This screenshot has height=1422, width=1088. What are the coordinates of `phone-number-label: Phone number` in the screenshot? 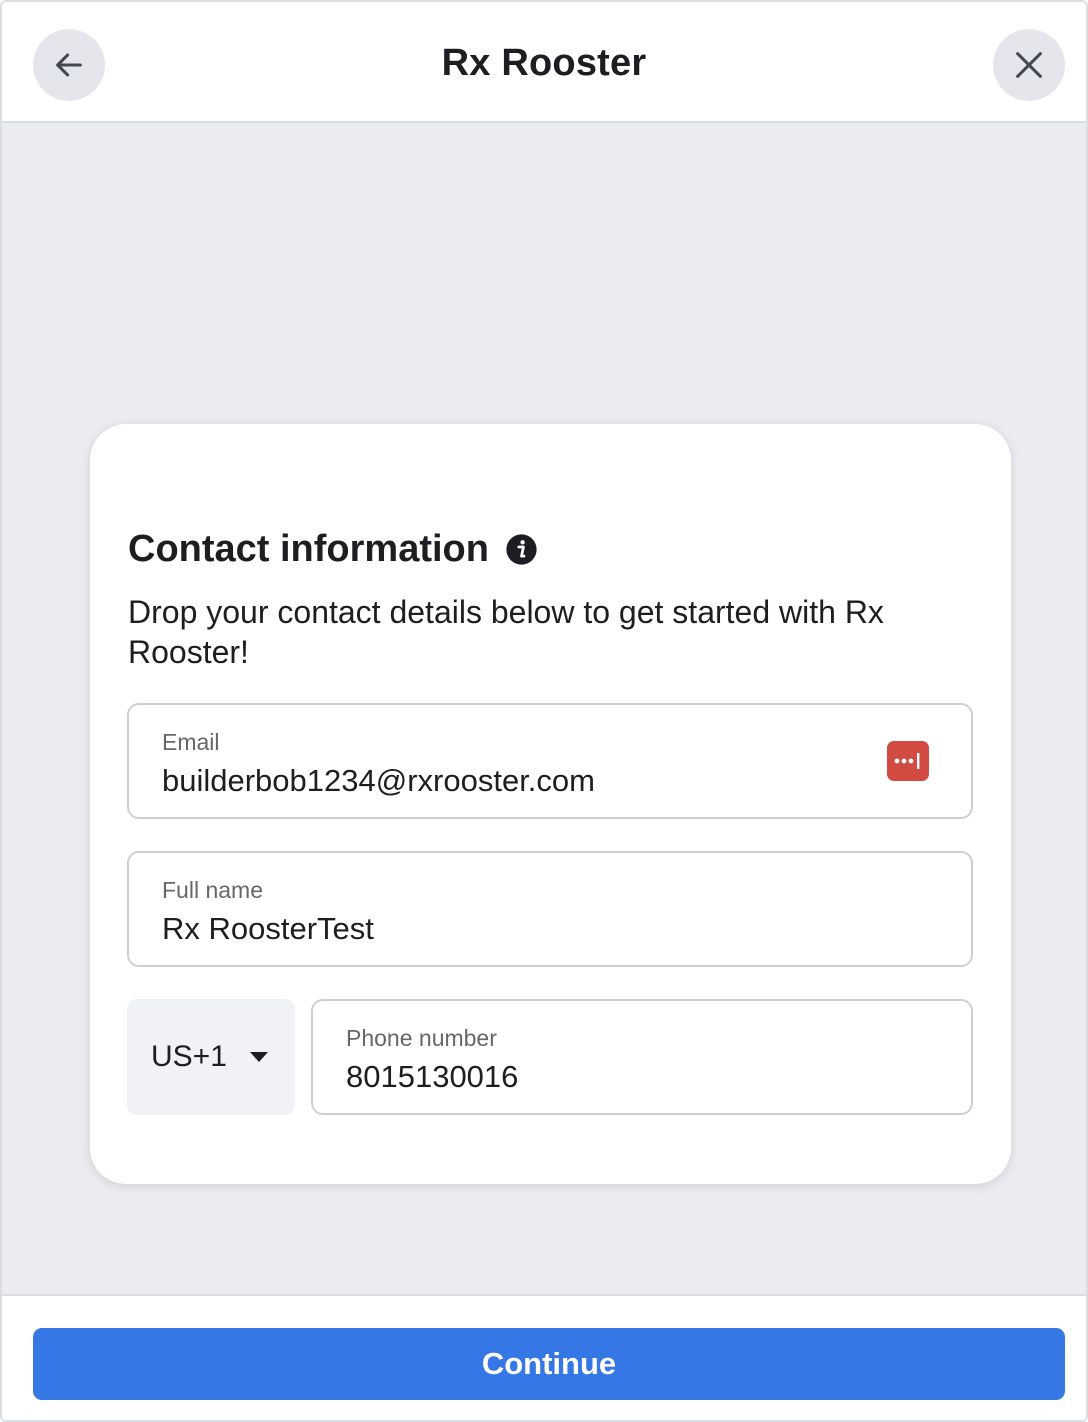 It's located at (421, 1038).